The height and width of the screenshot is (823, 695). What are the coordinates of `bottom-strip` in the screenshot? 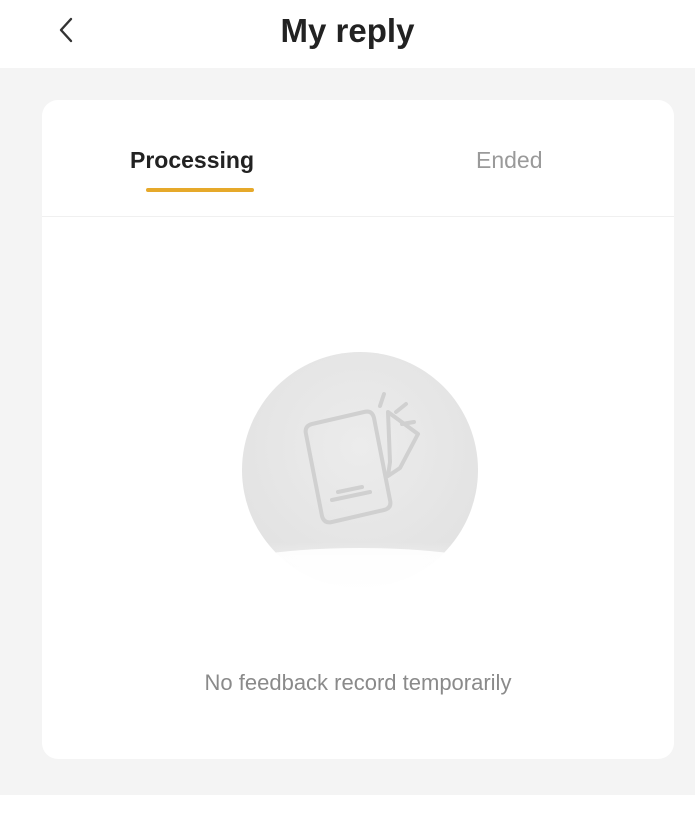 It's located at (347, 809).